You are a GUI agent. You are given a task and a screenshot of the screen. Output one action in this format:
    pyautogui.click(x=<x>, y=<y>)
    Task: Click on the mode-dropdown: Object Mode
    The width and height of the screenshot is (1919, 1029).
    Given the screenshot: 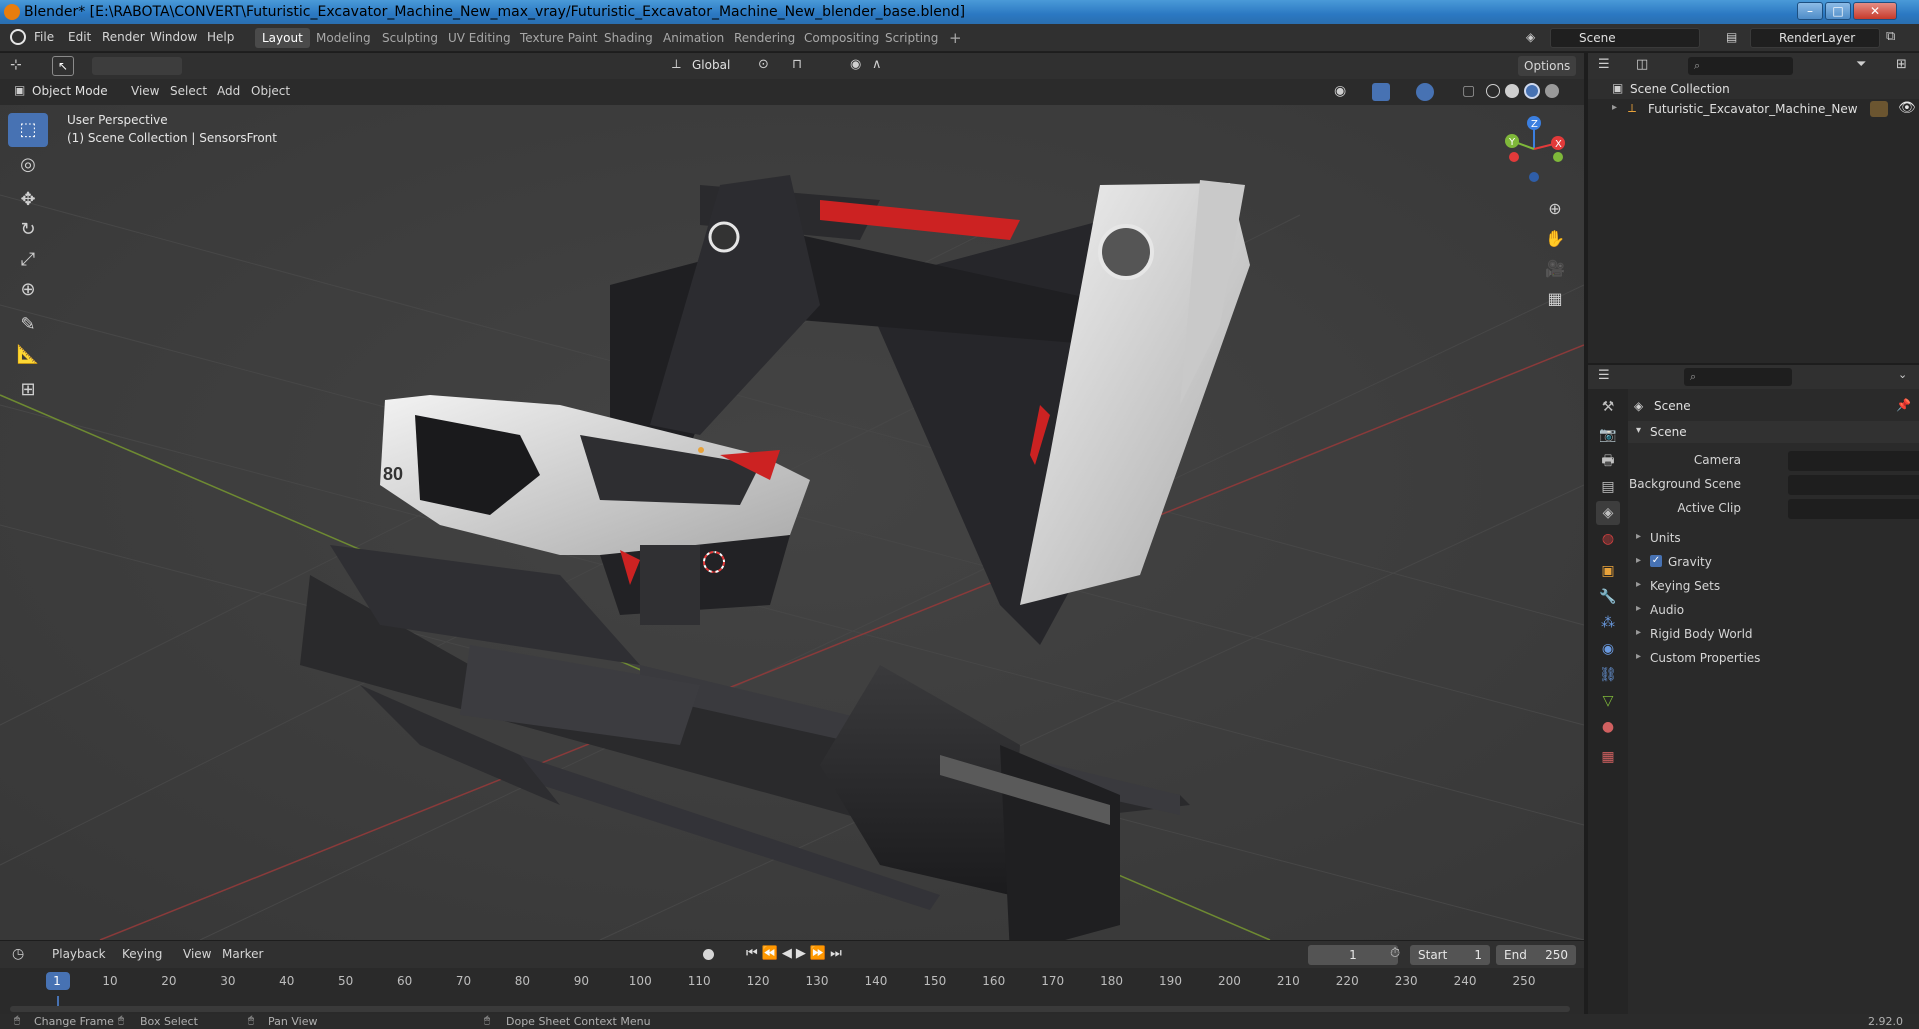 What is the action you would take?
    pyautogui.click(x=70, y=91)
    